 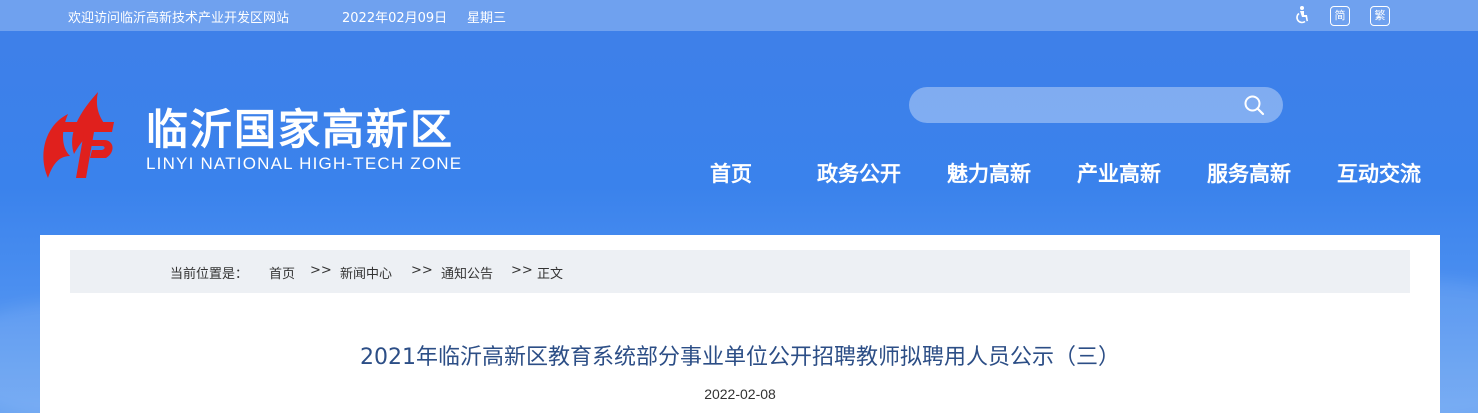 I want to click on nav-item-home: 首页, so click(x=731, y=173).